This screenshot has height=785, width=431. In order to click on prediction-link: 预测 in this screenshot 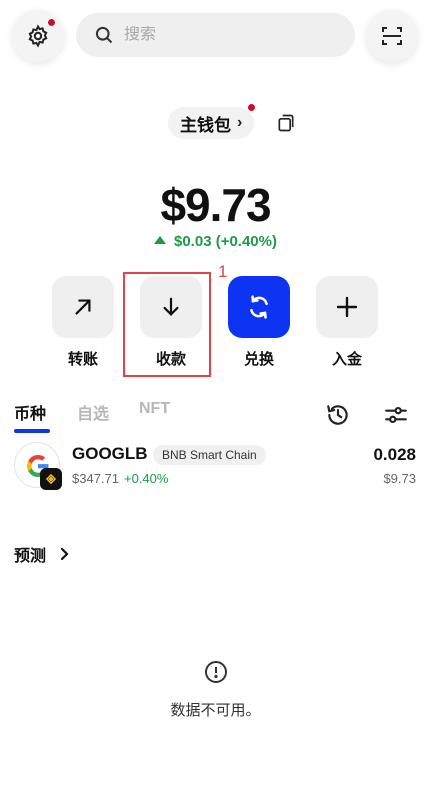, I will do `click(42, 554)`.